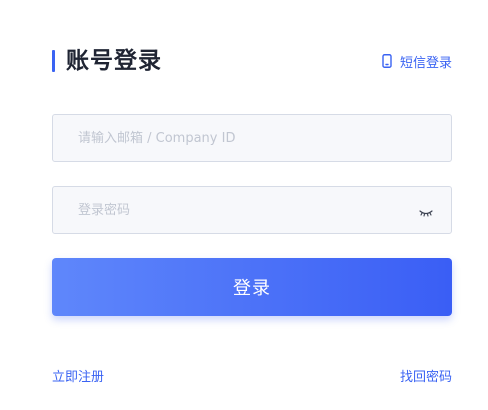  Describe the element at coordinates (387, 61) in the screenshot. I see `mobile-phone-icon` at that location.